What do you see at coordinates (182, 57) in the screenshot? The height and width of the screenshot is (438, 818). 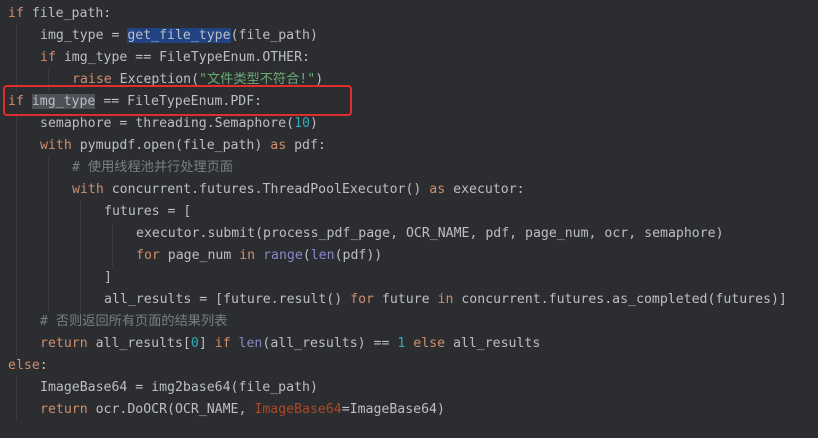 I see `code-token: img_type == FileTypeEnum.OTHER:` at bounding box center [182, 57].